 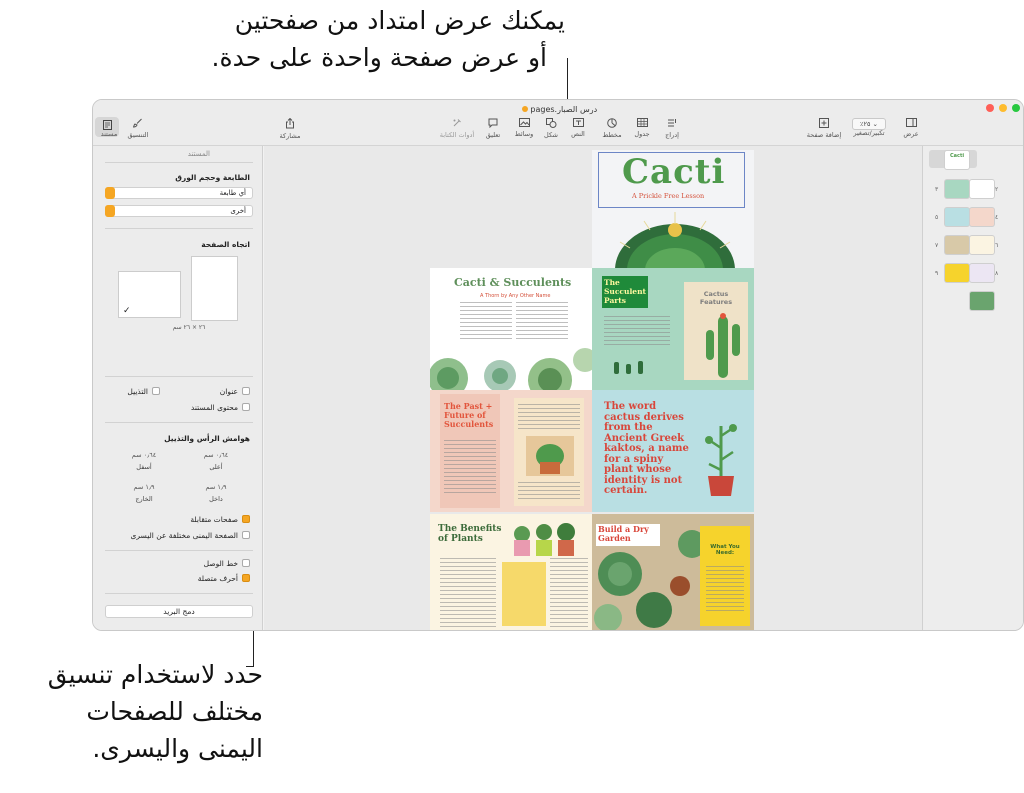 I want to click on document-title-text: درس الصبار.pages, so click(x=564, y=109).